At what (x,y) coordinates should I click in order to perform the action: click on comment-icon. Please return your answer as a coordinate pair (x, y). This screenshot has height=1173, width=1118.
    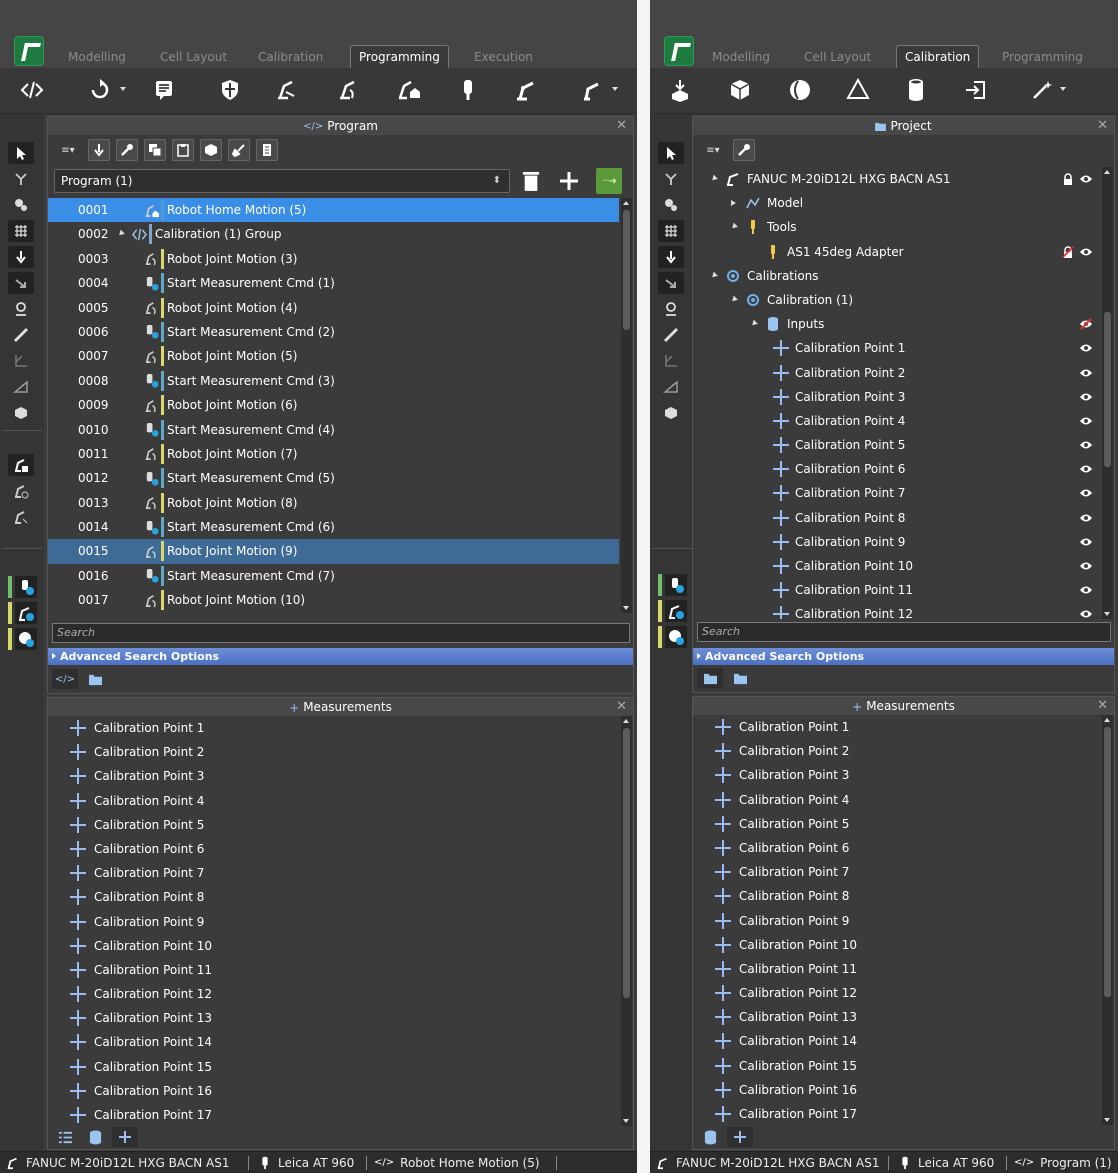
    Looking at the image, I should click on (164, 90).